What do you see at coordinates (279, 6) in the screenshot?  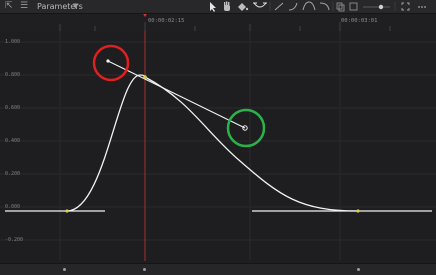 I see `linear-icon` at bounding box center [279, 6].